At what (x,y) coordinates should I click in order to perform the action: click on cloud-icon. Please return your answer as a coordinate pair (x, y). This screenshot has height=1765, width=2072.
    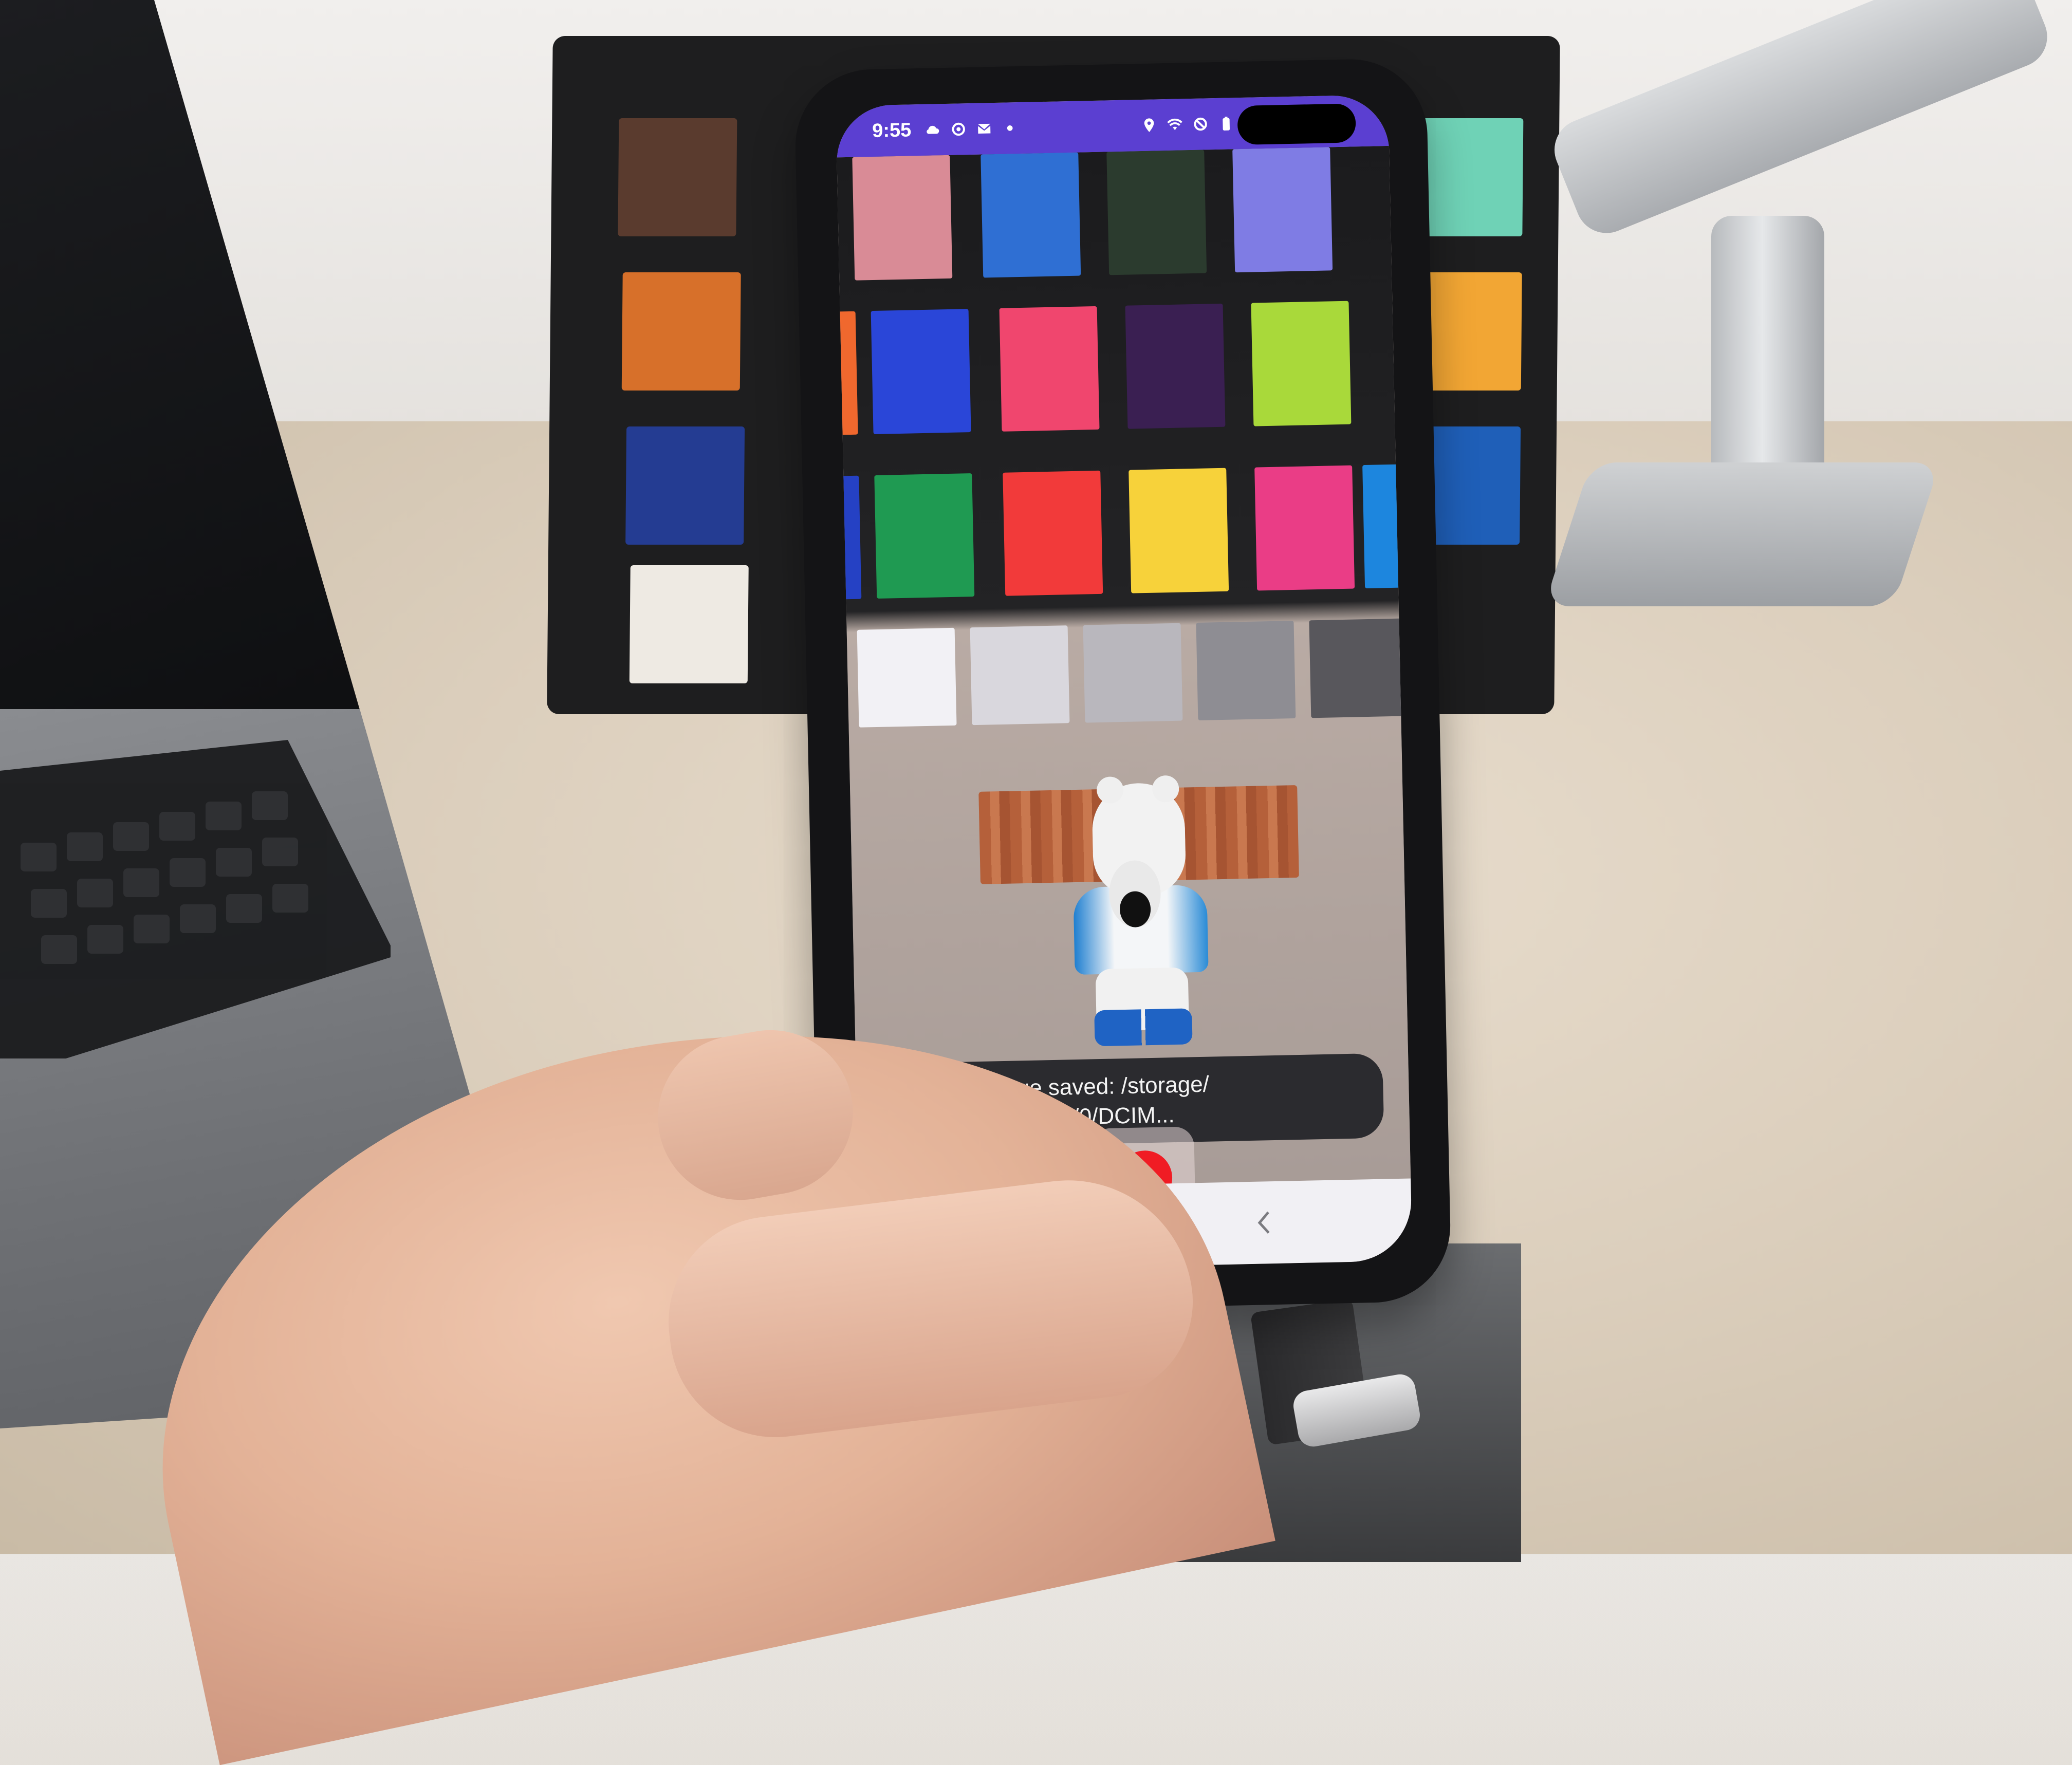
    Looking at the image, I should click on (933, 129).